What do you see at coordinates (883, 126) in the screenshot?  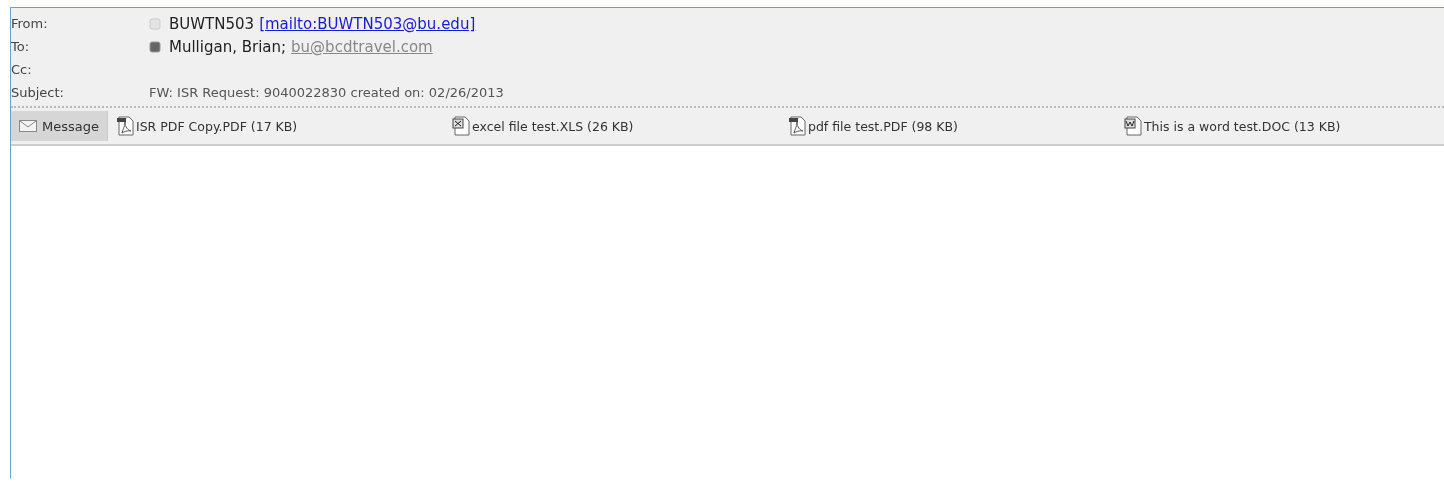 I see `attachment-link: pdf file test.PDF (98 KB)` at bounding box center [883, 126].